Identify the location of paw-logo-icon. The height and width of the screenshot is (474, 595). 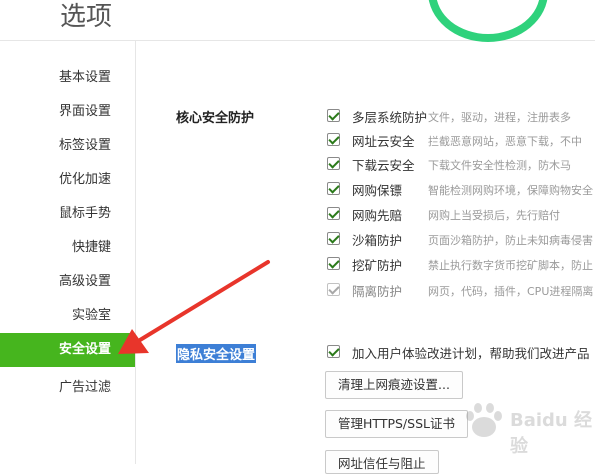
(484, 420).